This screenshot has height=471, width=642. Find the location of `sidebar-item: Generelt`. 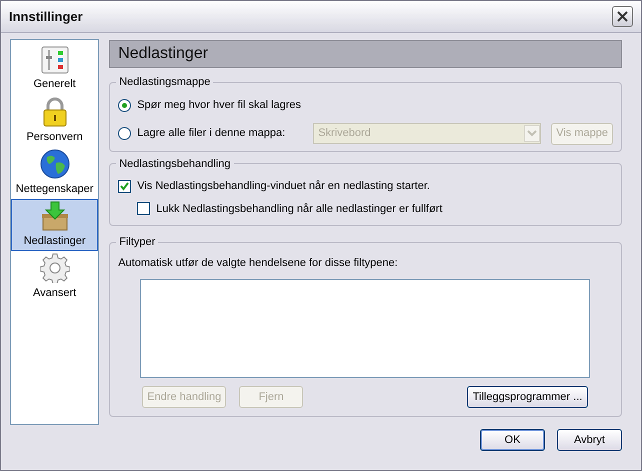

sidebar-item: Generelt is located at coordinates (54, 69).